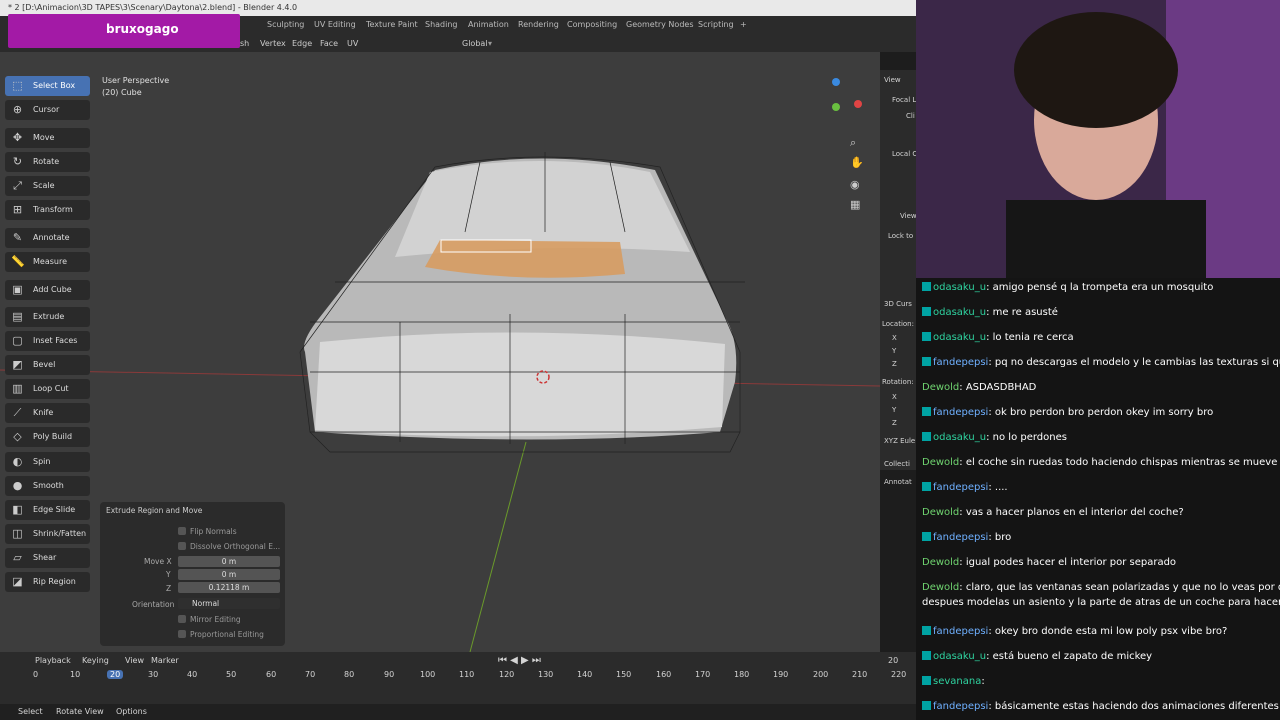 This screenshot has height=720, width=1280. I want to click on orientation-select: Normal, so click(229, 603).